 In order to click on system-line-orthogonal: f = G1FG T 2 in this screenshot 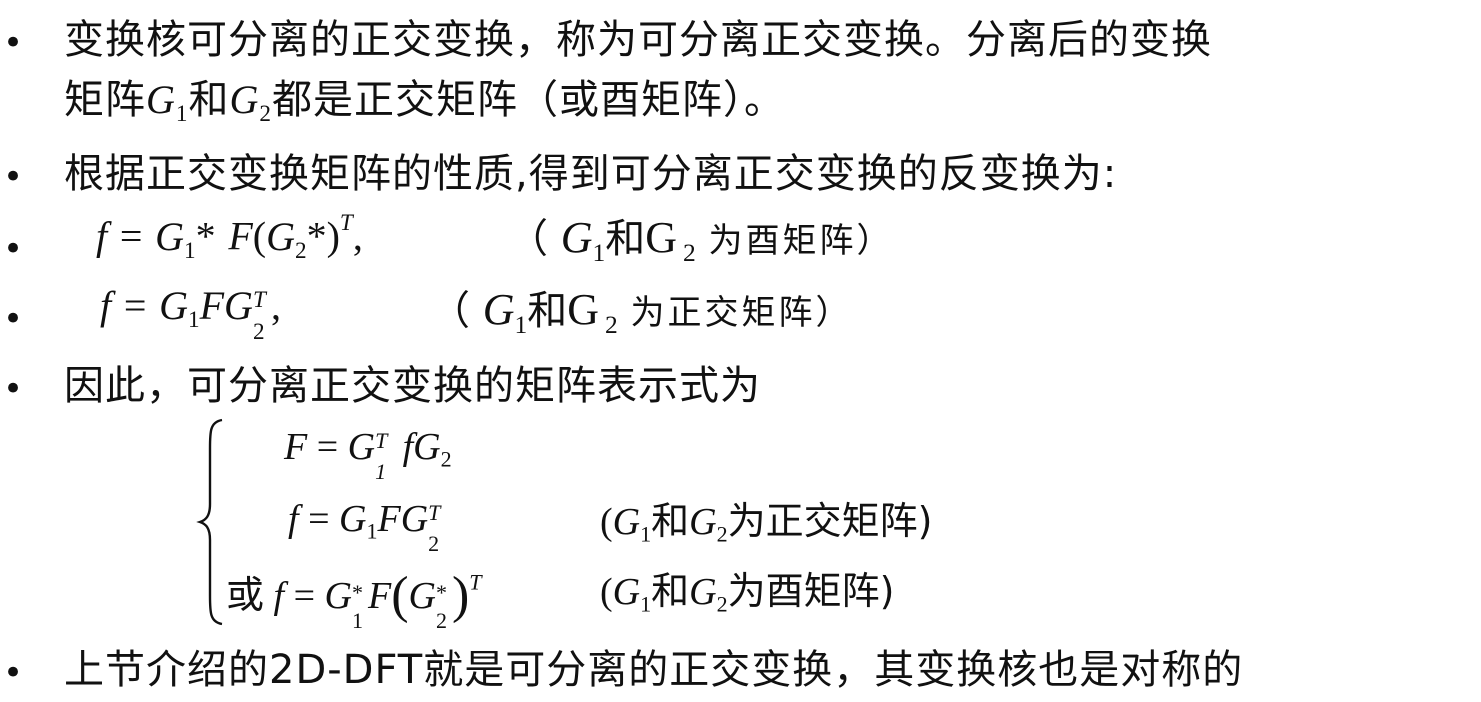, I will do `click(364, 527)`.